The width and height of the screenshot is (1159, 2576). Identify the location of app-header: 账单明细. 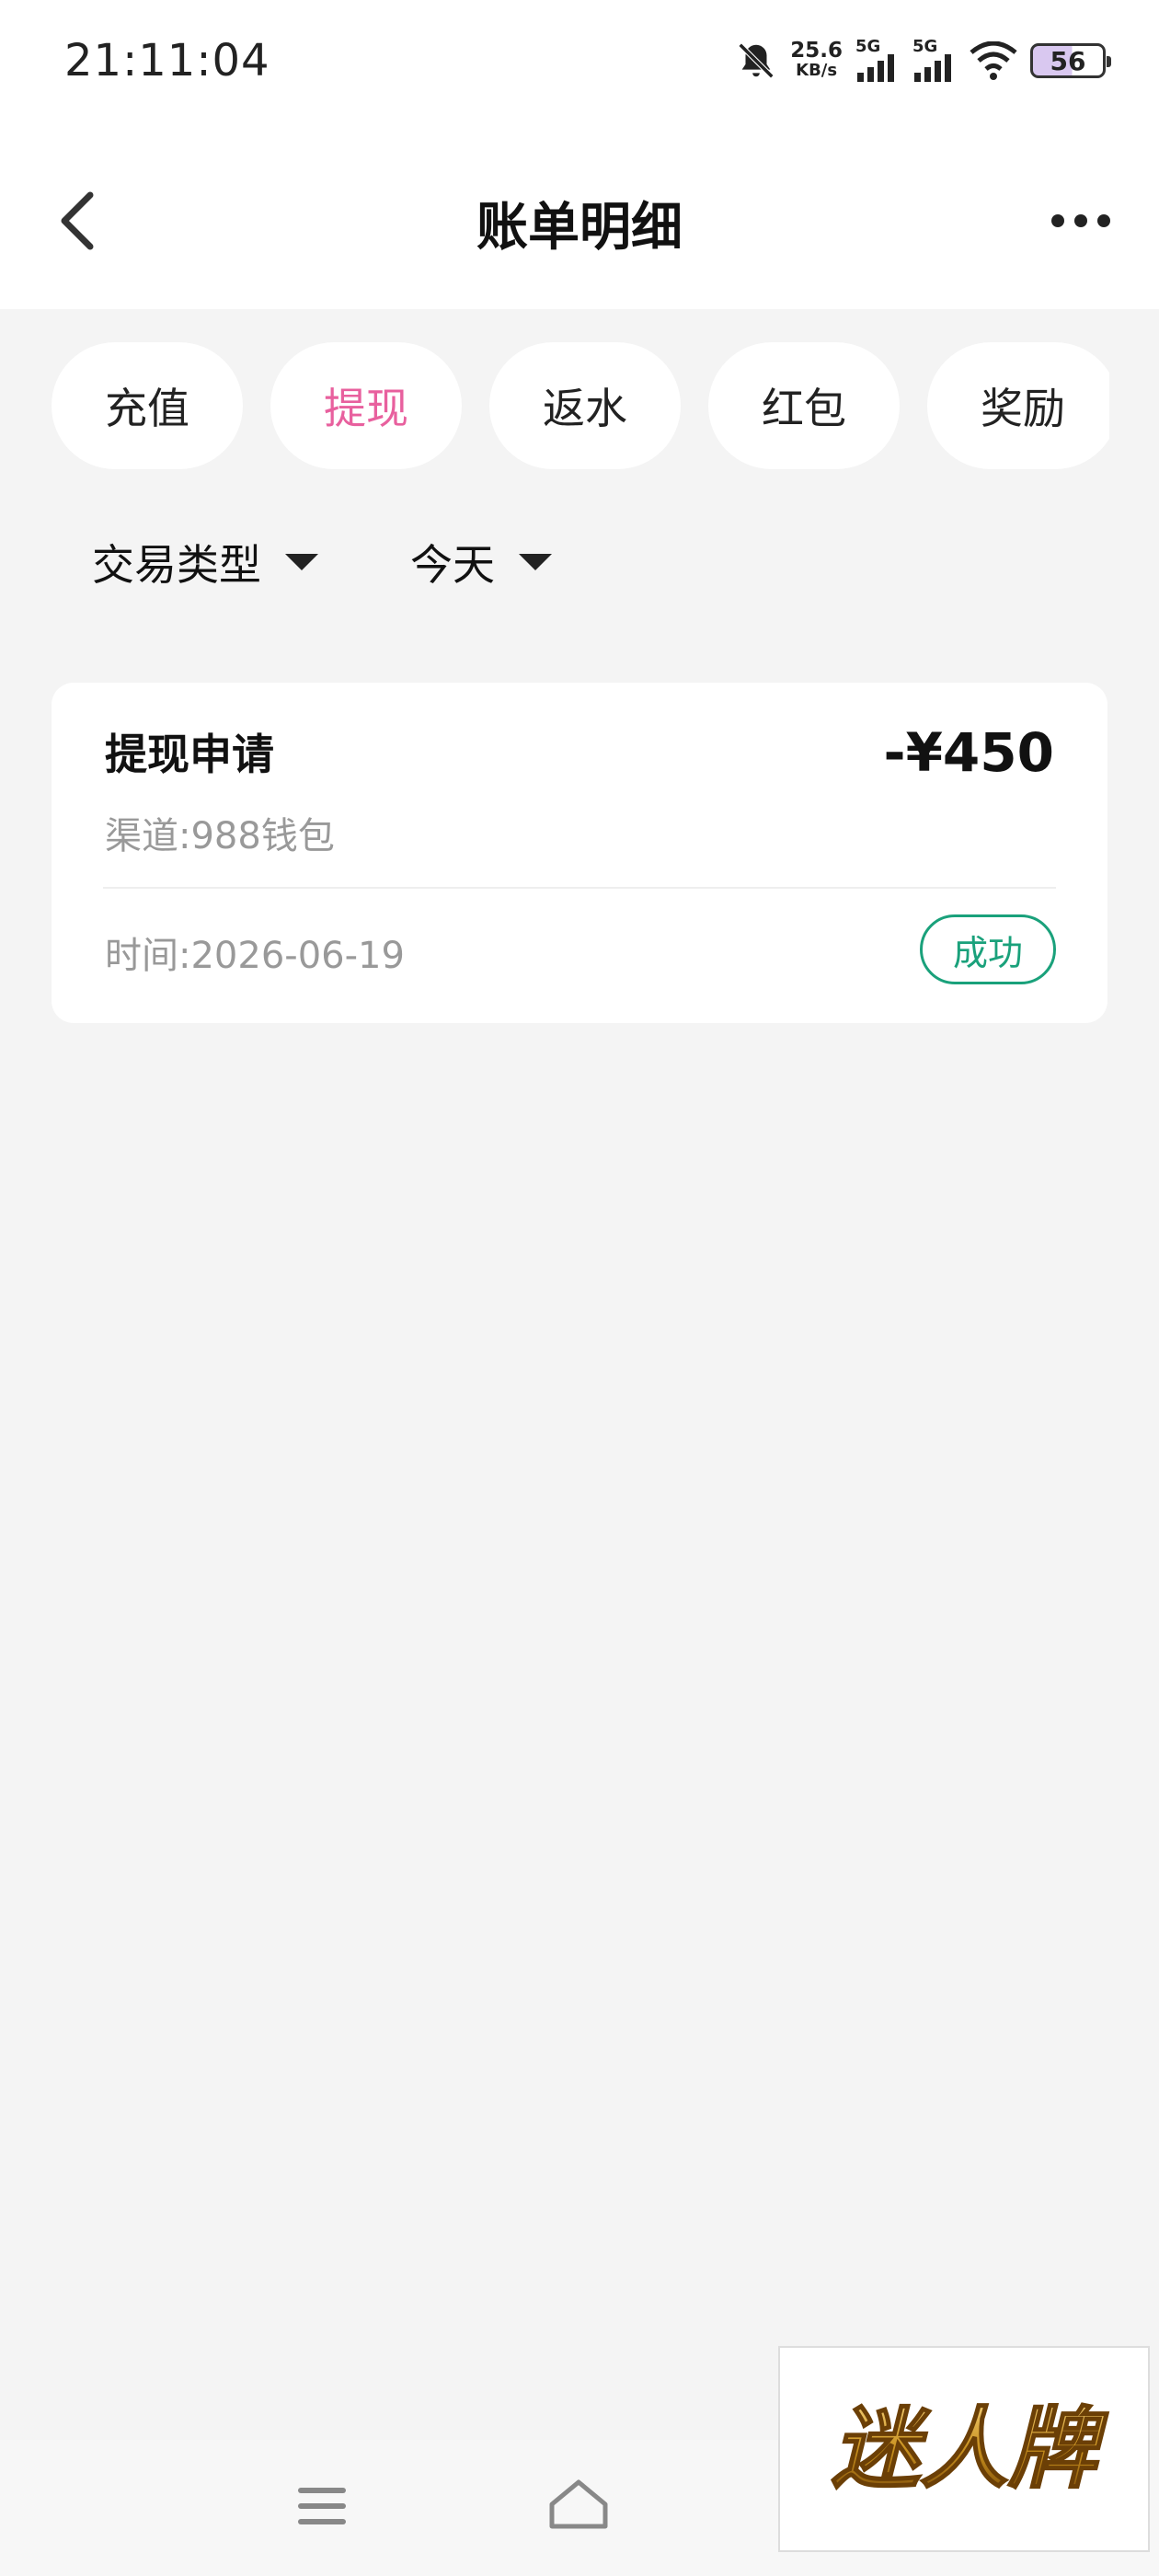
(579, 219).